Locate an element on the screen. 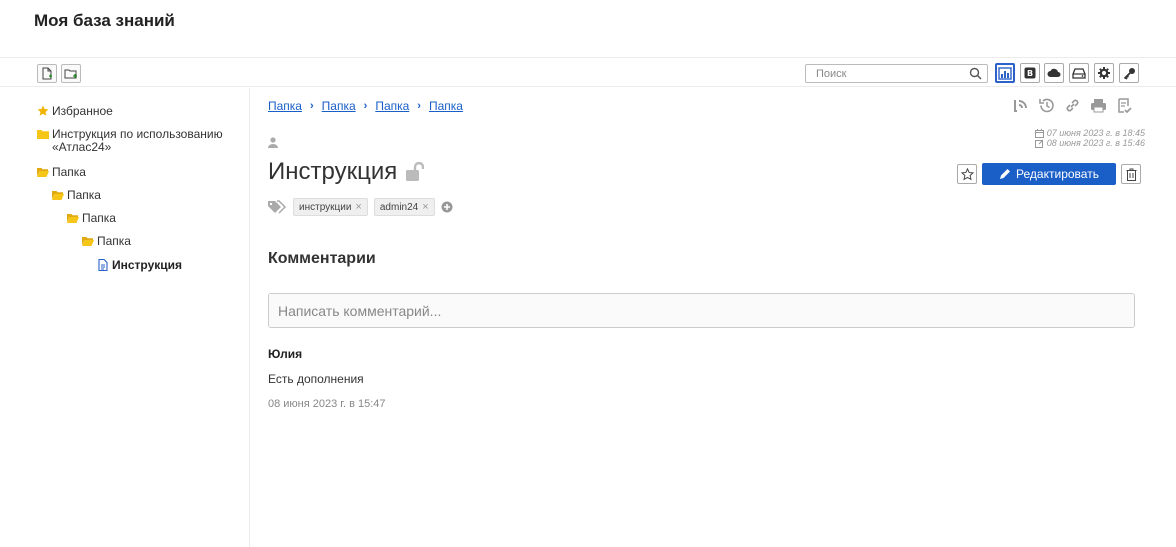 The image size is (1176, 547). comment-date: 08 июня 2023 г. в 15:47 is located at coordinates (327, 404).